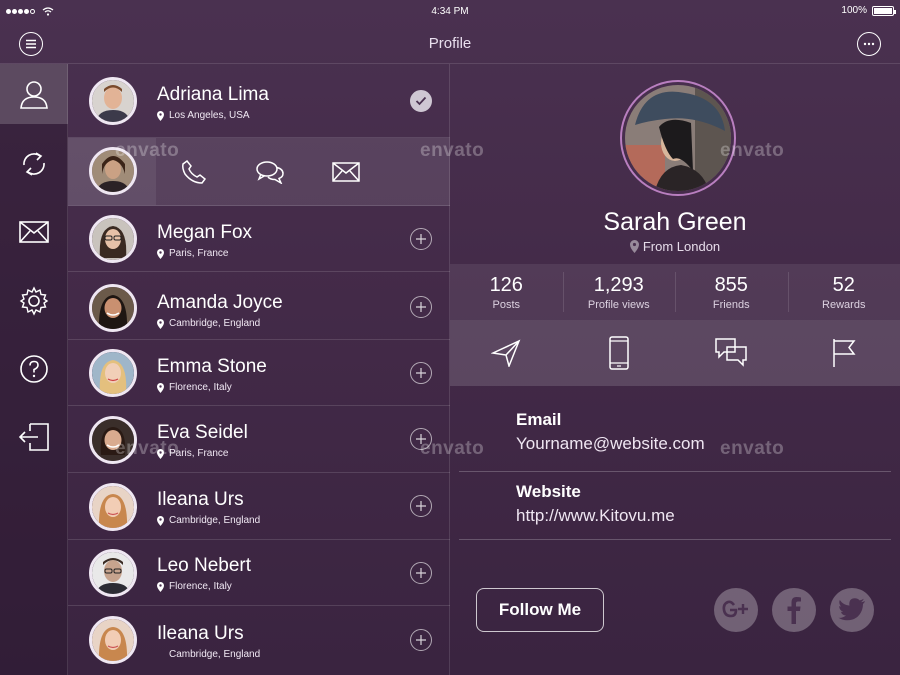 The height and width of the screenshot is (675, 900). What do you see at coordinates (213, 94) in the screenshot?
I see `contact-name: Adriana Lima` at bounding box center [213, 94].